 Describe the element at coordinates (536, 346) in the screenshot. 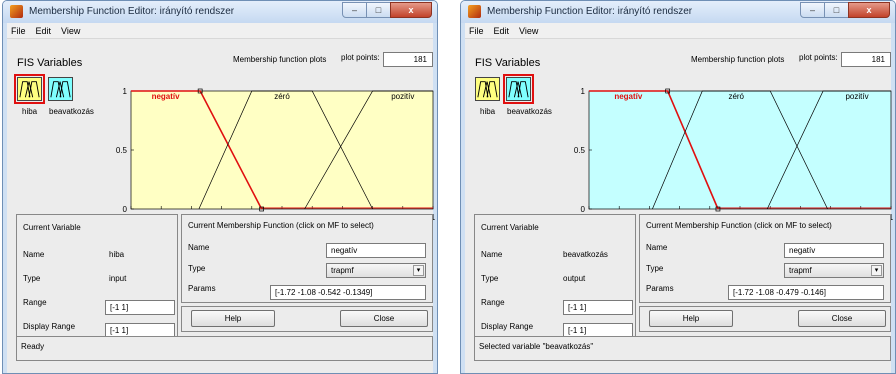

I see `status-text: Selected variable "beavatkozás"` at that location.